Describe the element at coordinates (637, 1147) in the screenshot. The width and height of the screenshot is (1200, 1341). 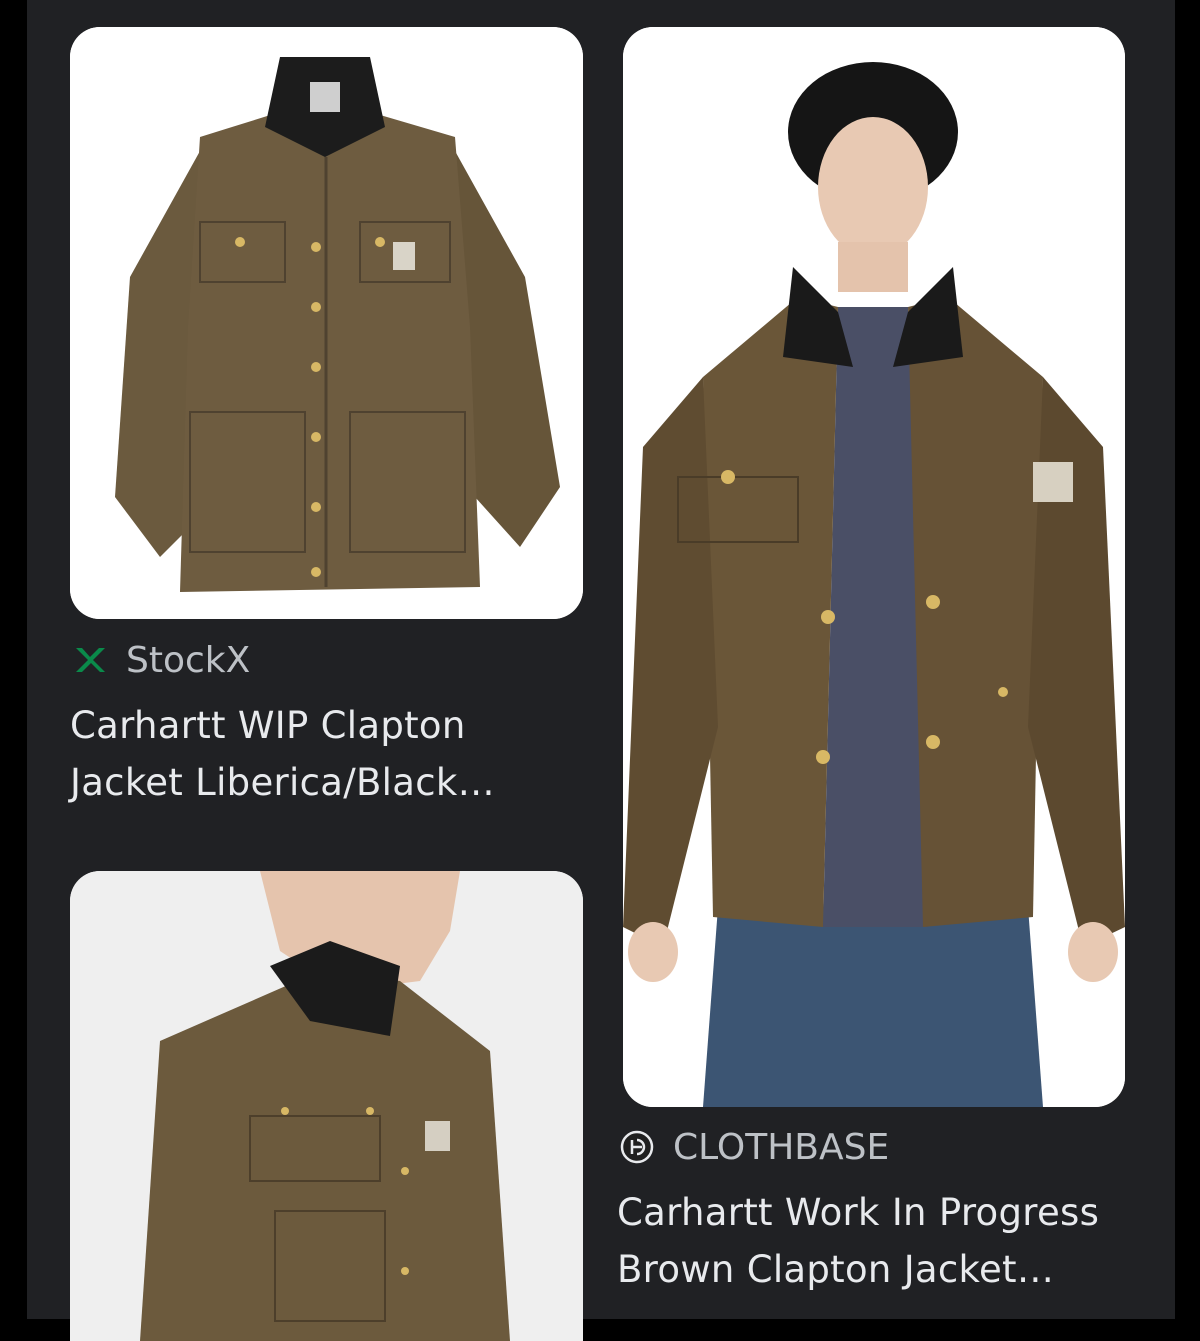
I see `clothbase-logo-icon` at that location.